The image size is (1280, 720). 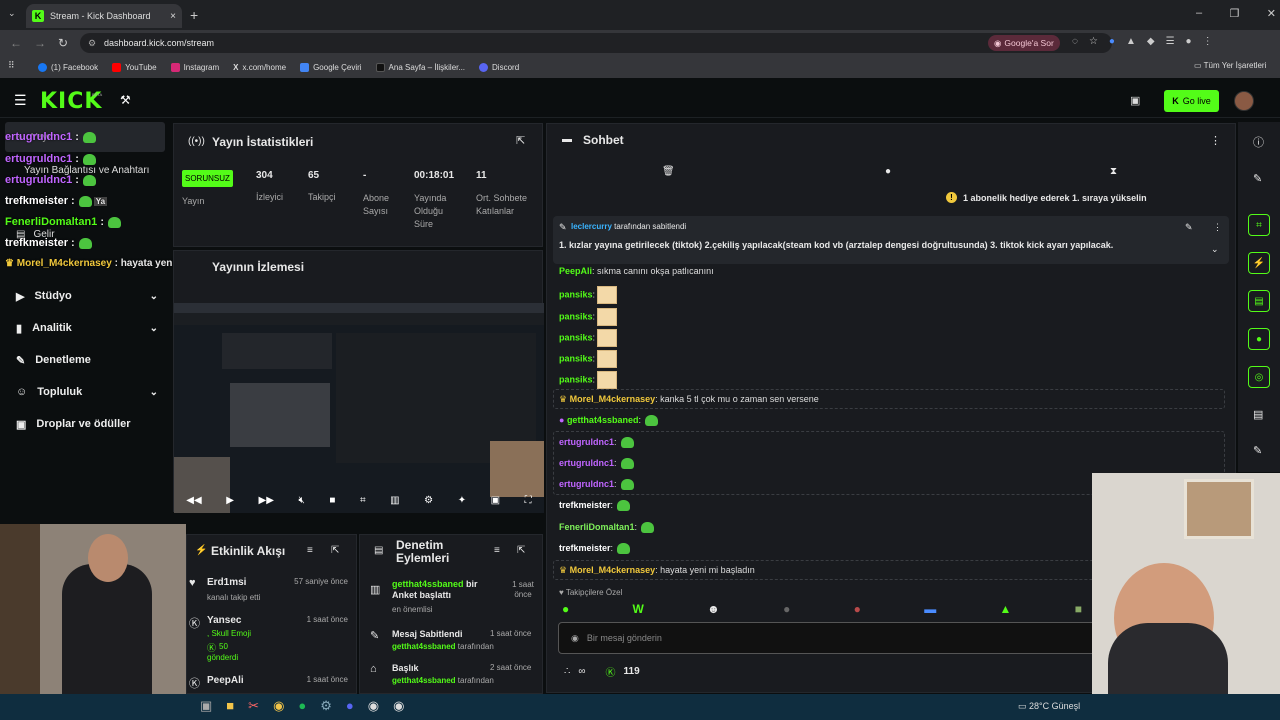 I want to click on sidebar-item-topluluk: ☺ Topluluk ⌄, so click(x=87, y=392).